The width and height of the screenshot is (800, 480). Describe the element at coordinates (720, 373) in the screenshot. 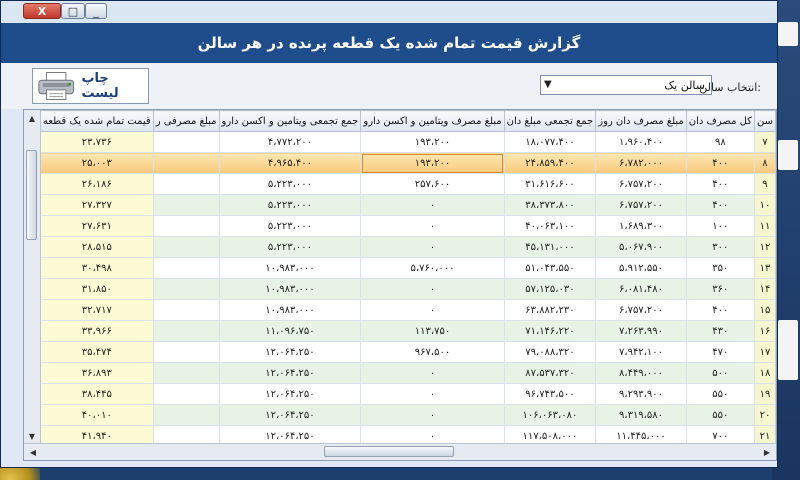

I see `cell-feed: ۵۰۰` at that location.